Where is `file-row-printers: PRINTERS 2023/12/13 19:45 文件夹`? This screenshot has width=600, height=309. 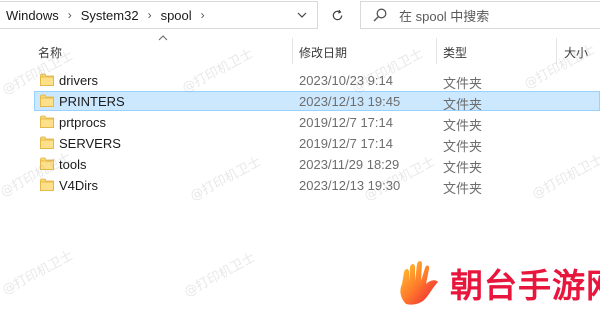 file-row-printers: PRINTERS 2023/12/13 19:45 文件夹 is located at coordinates (300, 101).